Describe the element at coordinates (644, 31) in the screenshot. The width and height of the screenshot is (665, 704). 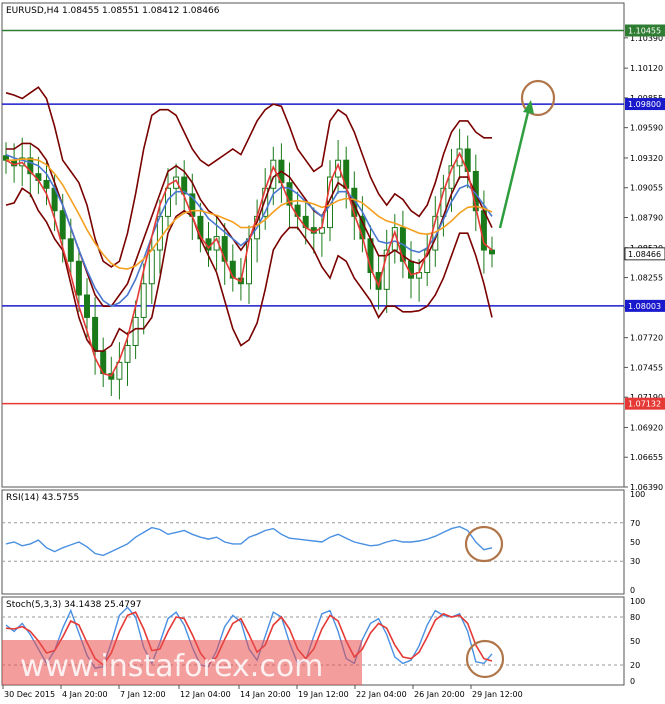
I see `level-tag-label: 1.10455` at that location.